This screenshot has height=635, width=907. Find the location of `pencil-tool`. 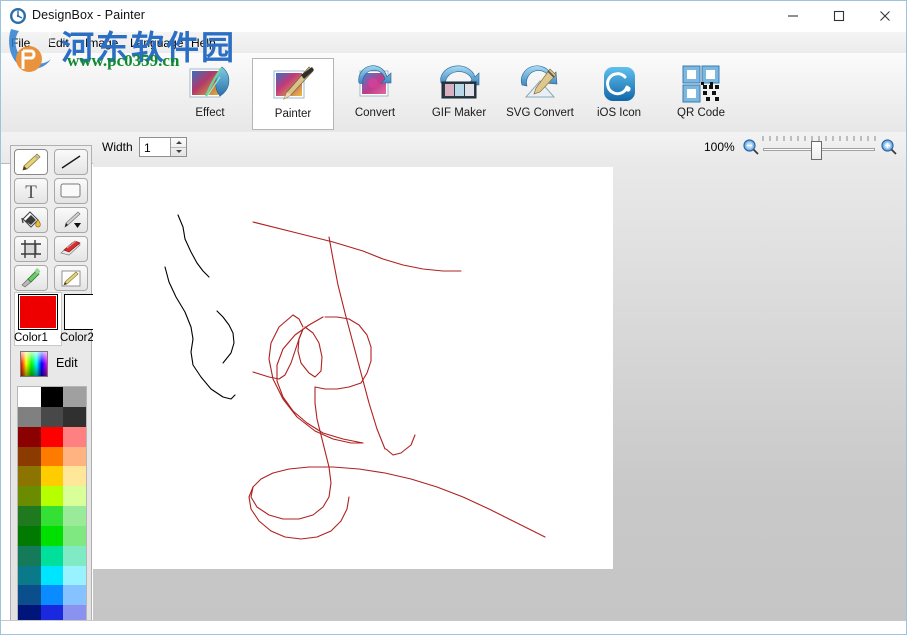

pencil-tool is located at coordinates (31, 162).